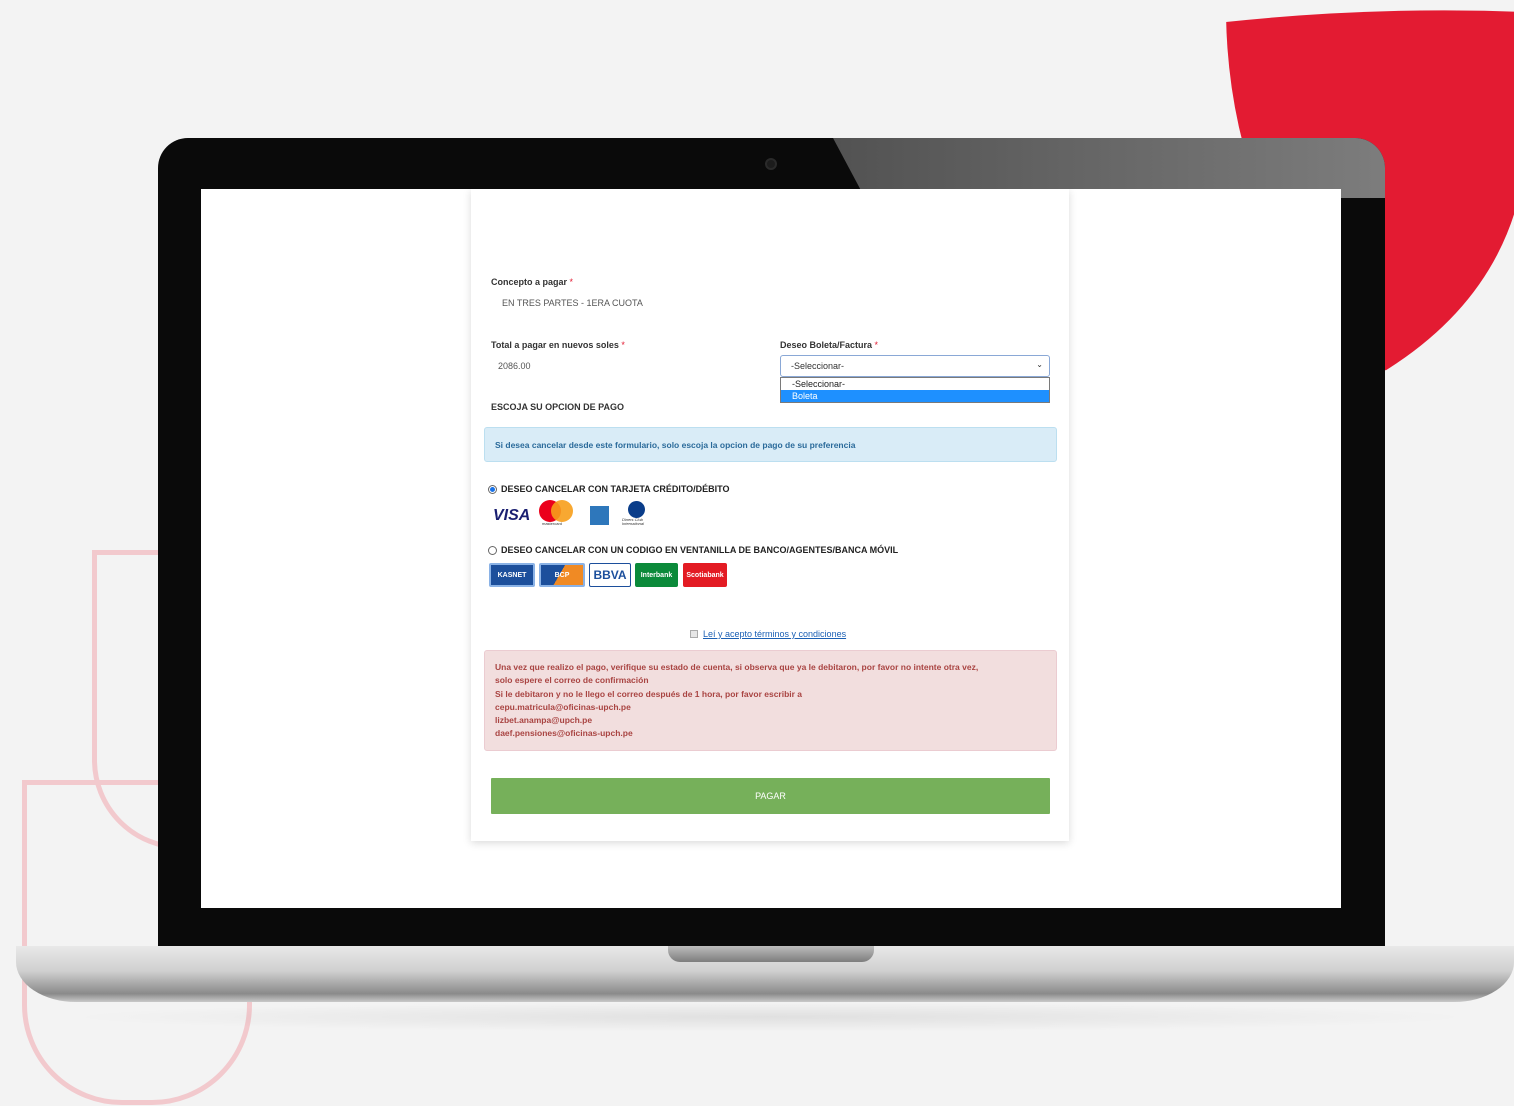 This screenshot has width=1514, height=1106. Describe the element at coordinates (770, 796) in the screenshot. I see `pay-button: PAGAR` at that location.